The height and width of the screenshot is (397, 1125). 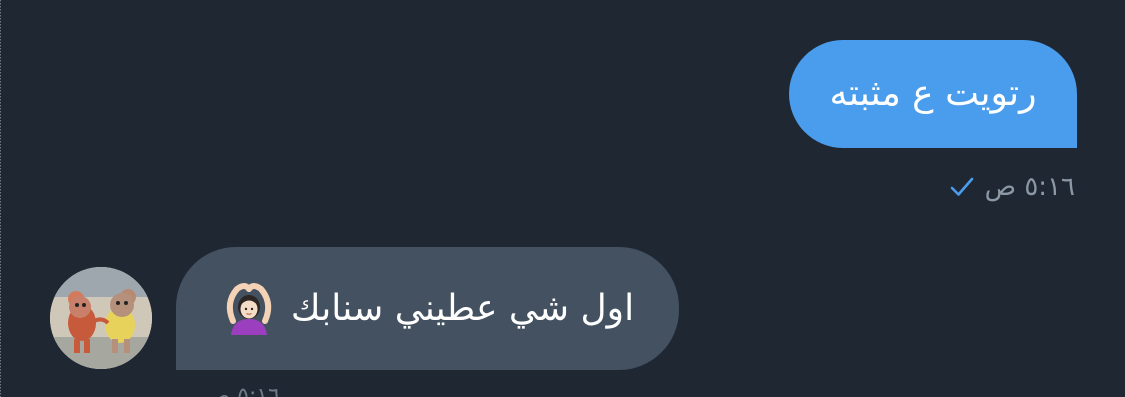 I want to click on incoming-message-content: اول شي عطيني سنابك, so click(x=427, y=309).